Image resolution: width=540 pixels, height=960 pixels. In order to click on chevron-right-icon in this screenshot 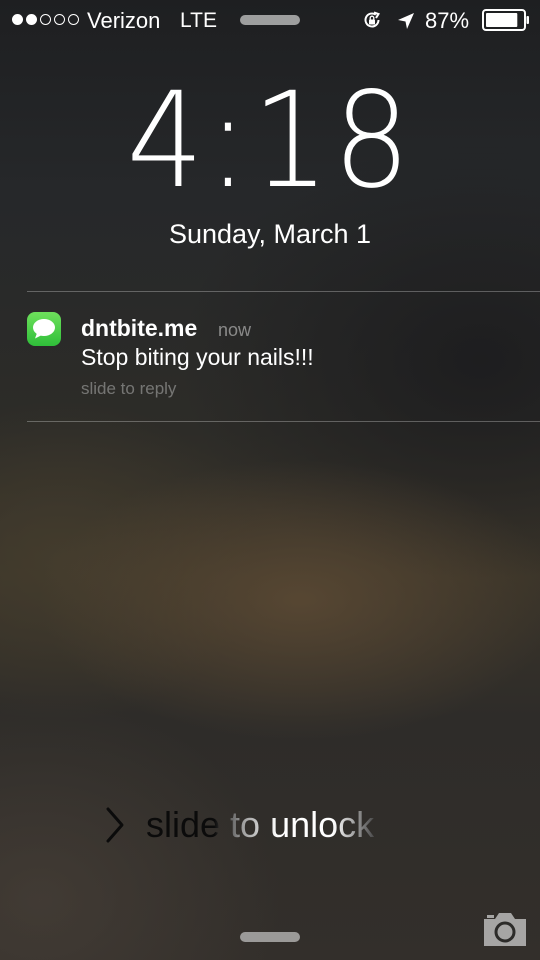, I will do `click(115, 825)`.